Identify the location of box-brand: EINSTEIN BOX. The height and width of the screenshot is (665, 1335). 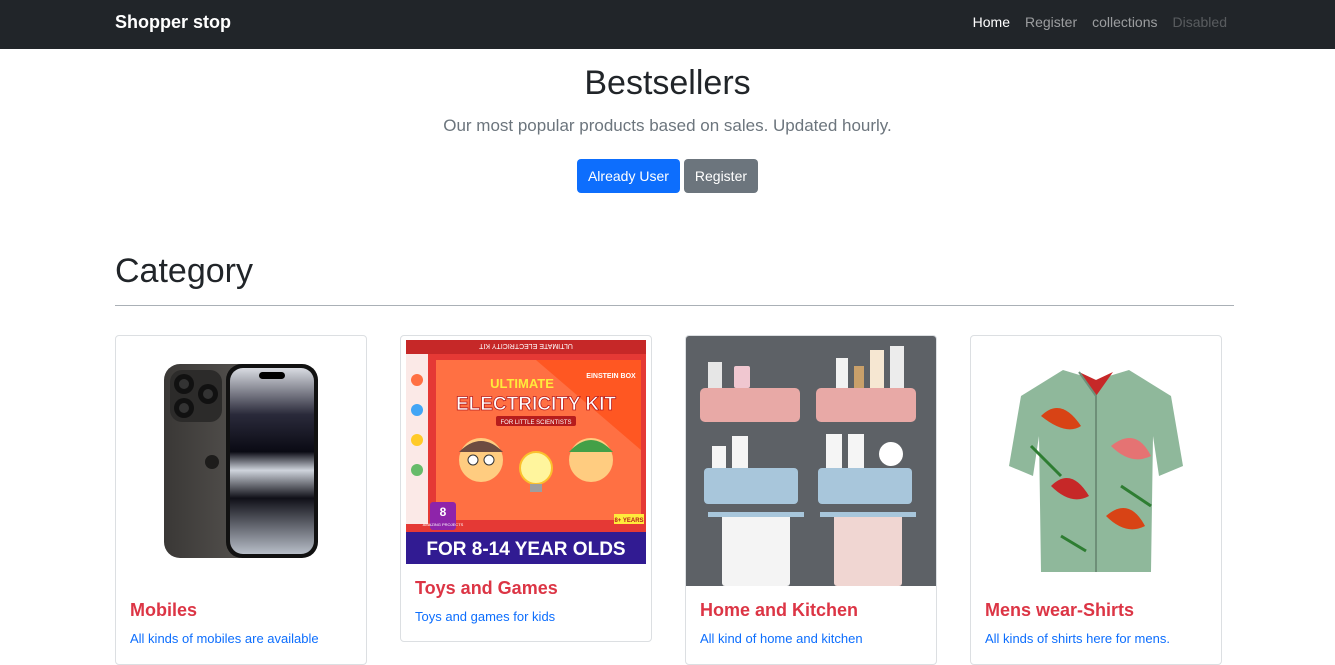
(611, 376).